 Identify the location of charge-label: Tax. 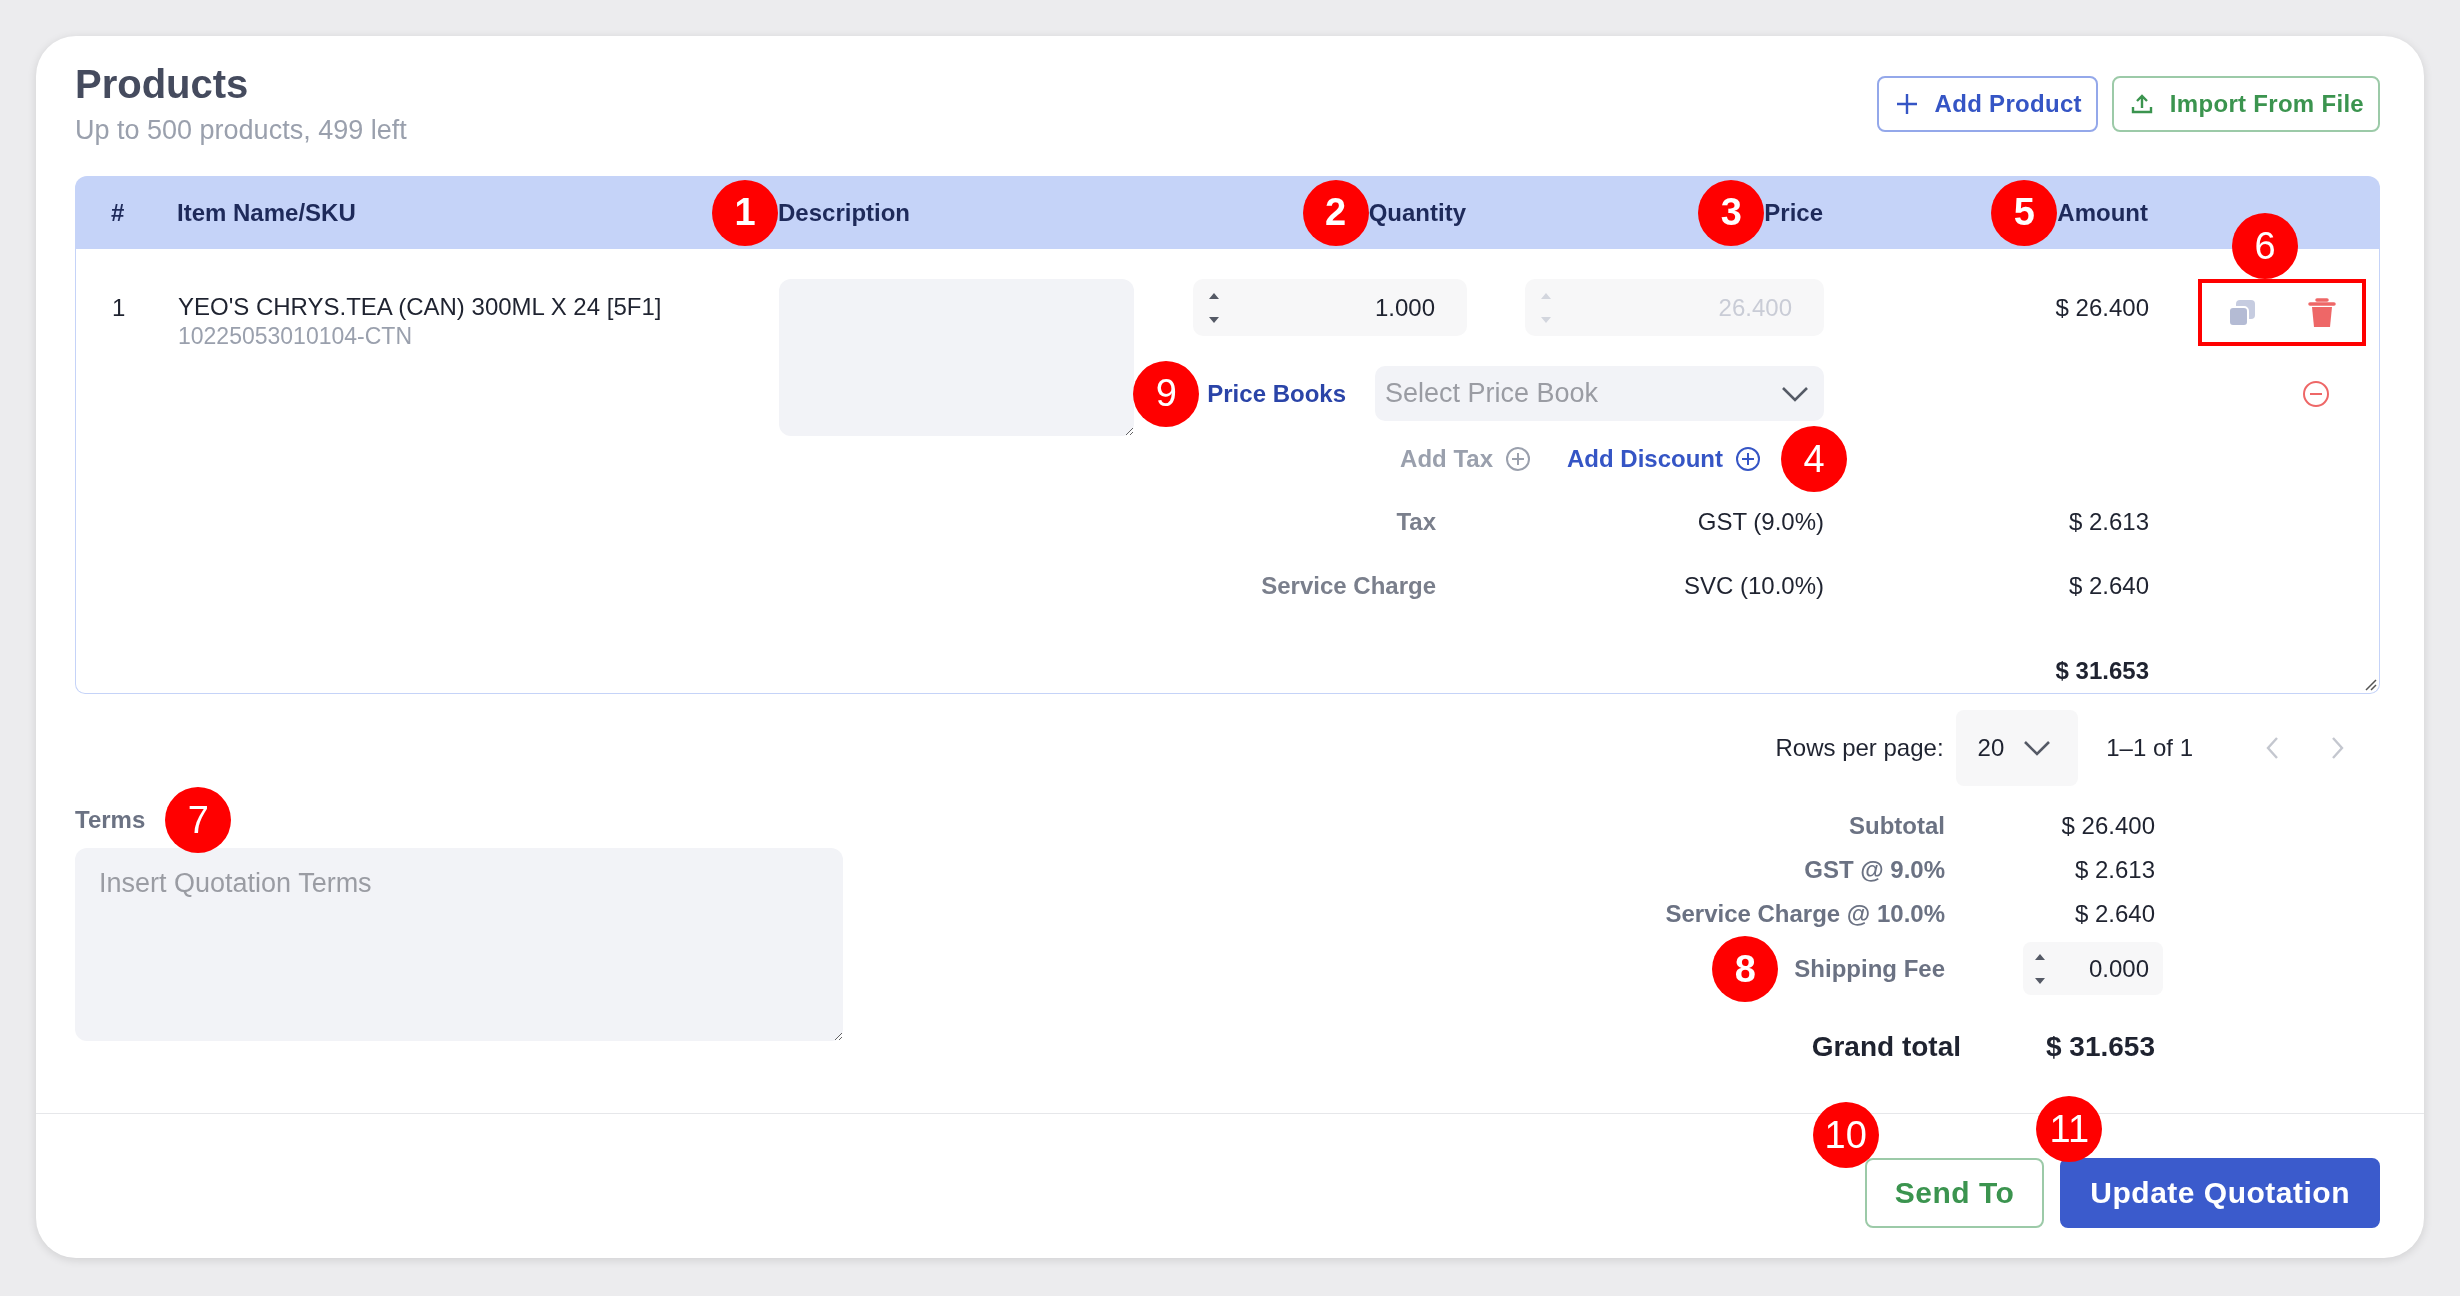
(1416, 522).